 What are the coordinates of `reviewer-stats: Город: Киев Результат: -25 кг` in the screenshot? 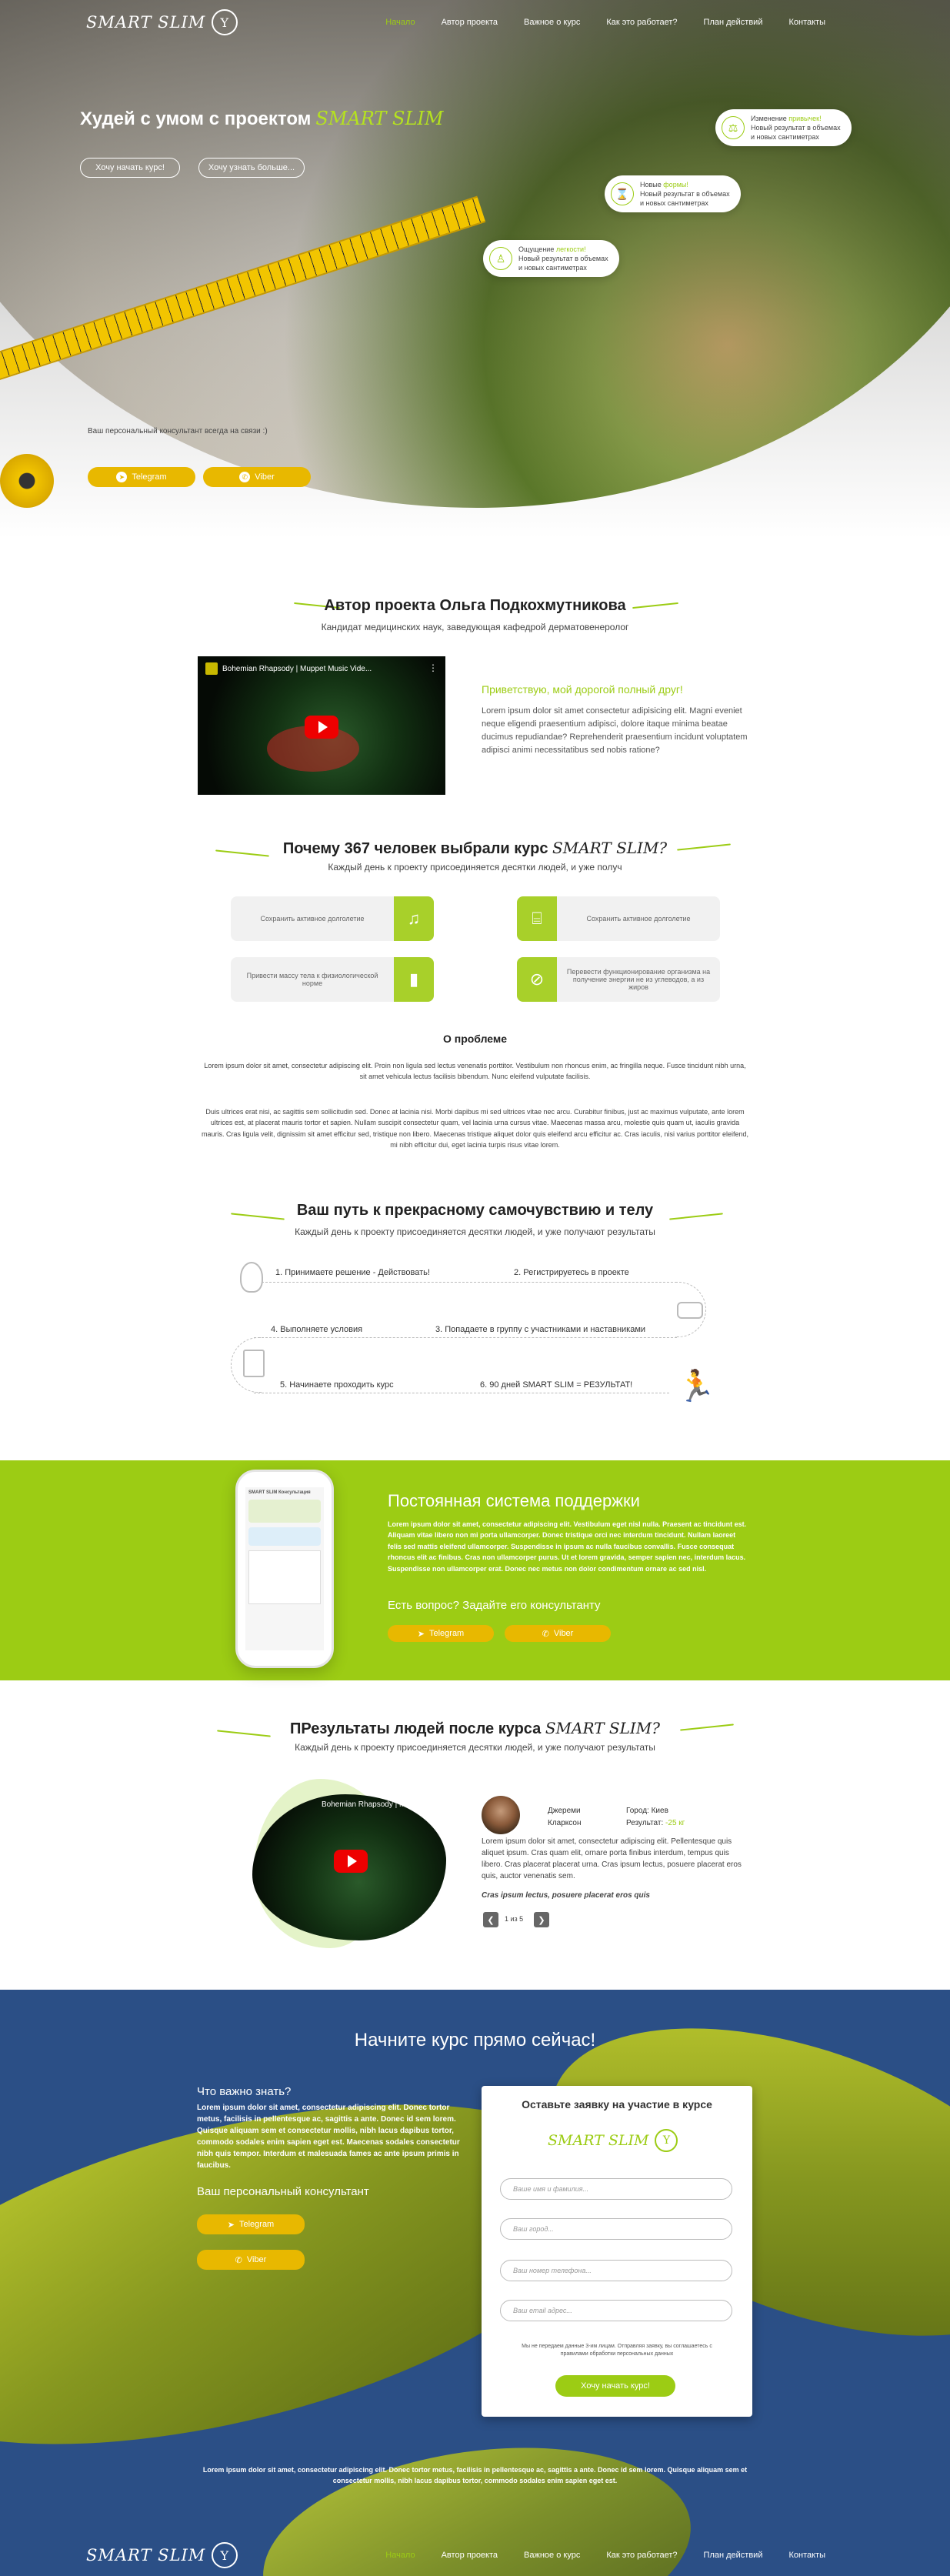 It's located at (655, 1817).